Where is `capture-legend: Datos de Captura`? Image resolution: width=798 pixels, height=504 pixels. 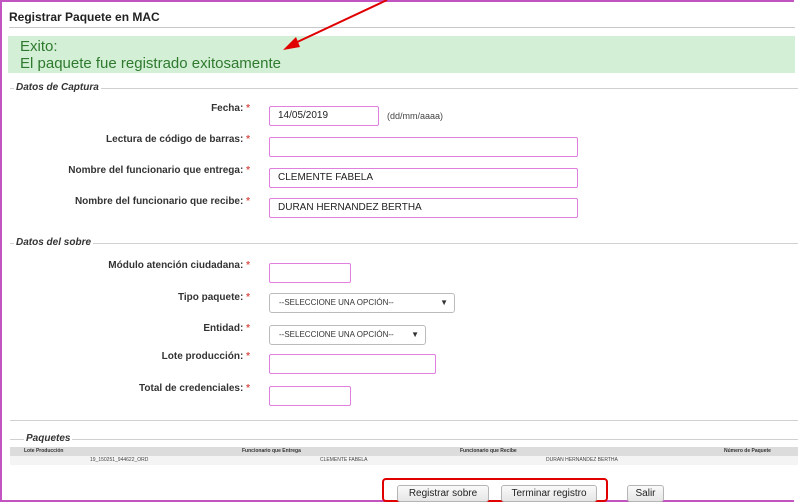
capture-legend: Datos de Captura is located at coordinates (57, 87).